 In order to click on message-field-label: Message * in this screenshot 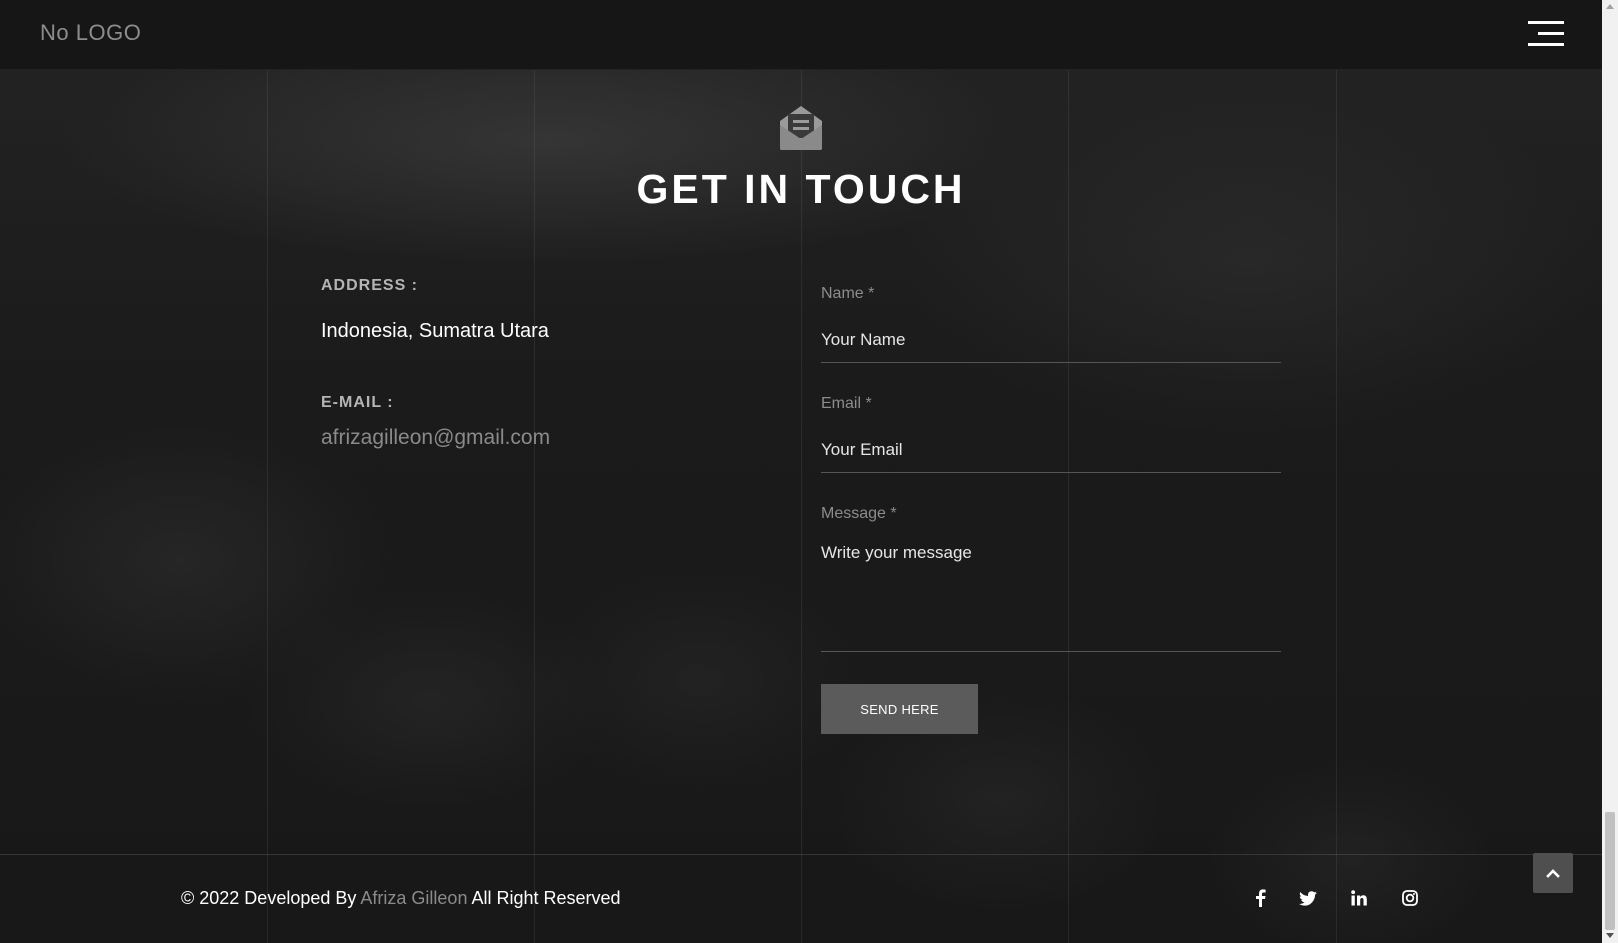, I will do `click(859, 513)`.